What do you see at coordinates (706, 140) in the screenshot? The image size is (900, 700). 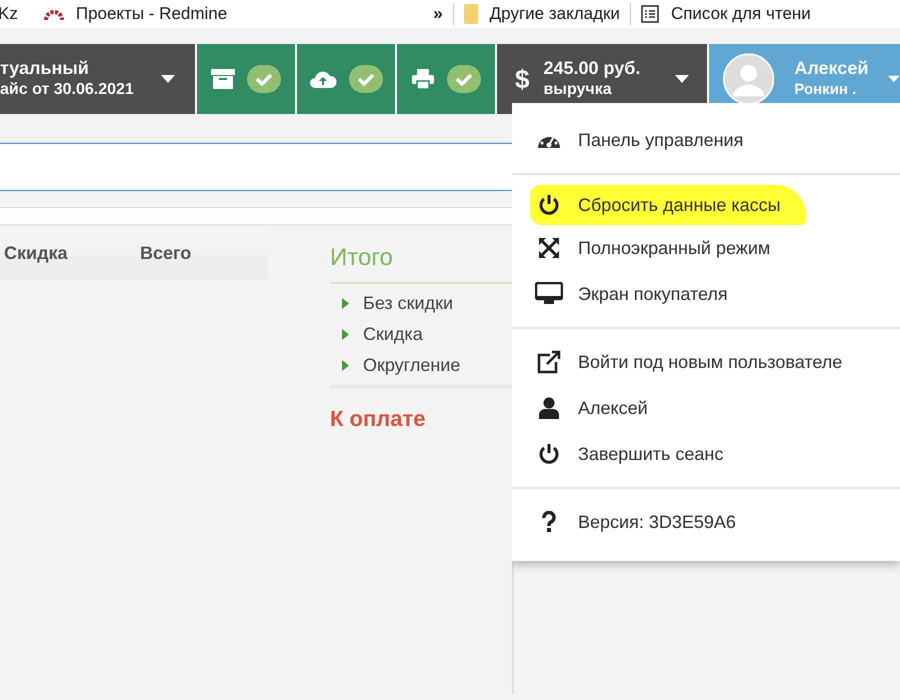 I see `menu-item: Панель управления` at bounding box center [706, 140].